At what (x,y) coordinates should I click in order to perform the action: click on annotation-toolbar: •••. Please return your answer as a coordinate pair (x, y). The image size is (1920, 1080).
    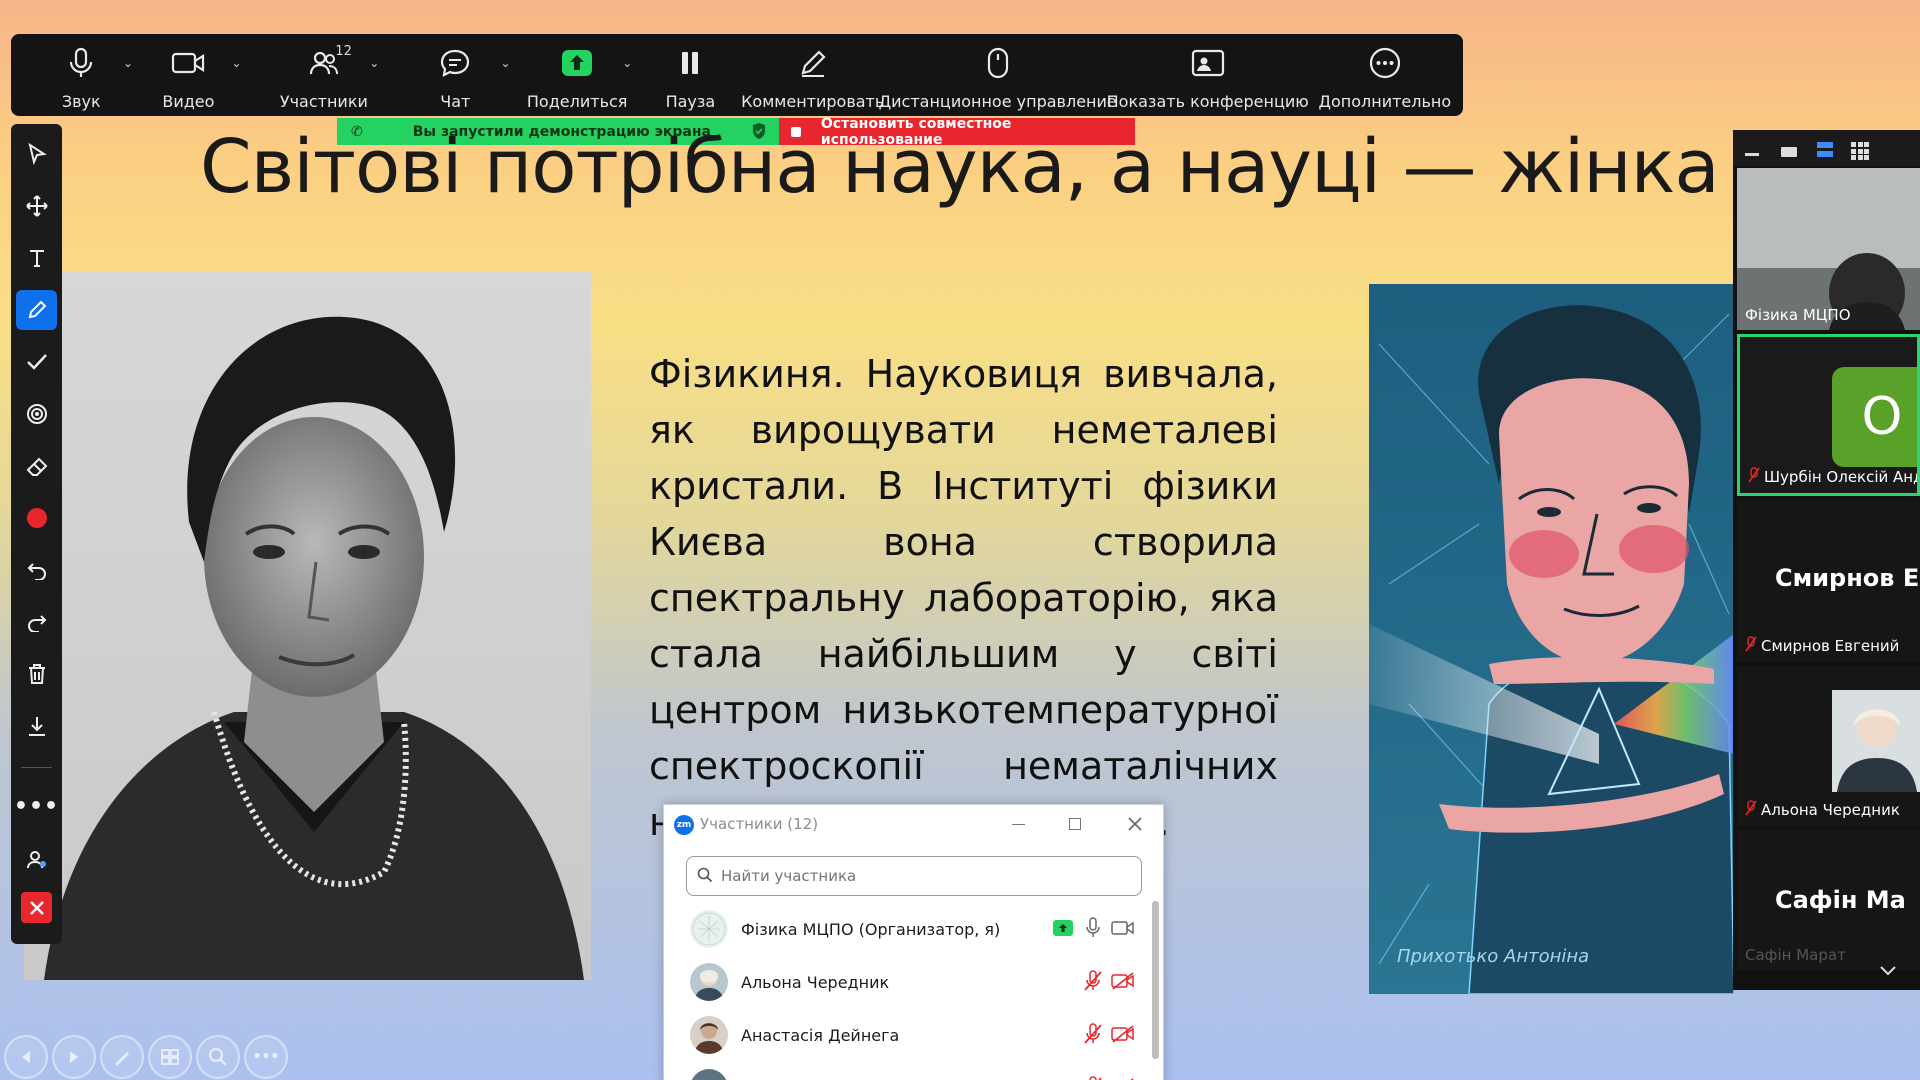
    Looking at the image, I should click on (36, 534).